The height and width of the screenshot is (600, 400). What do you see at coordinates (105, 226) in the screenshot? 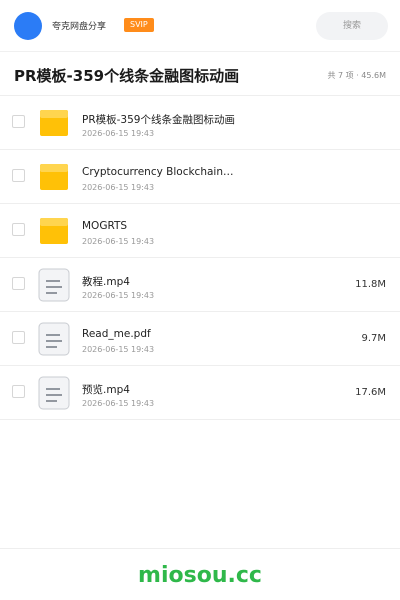
I see `file-name: MOGRTS` at bounding box center [105, 226].